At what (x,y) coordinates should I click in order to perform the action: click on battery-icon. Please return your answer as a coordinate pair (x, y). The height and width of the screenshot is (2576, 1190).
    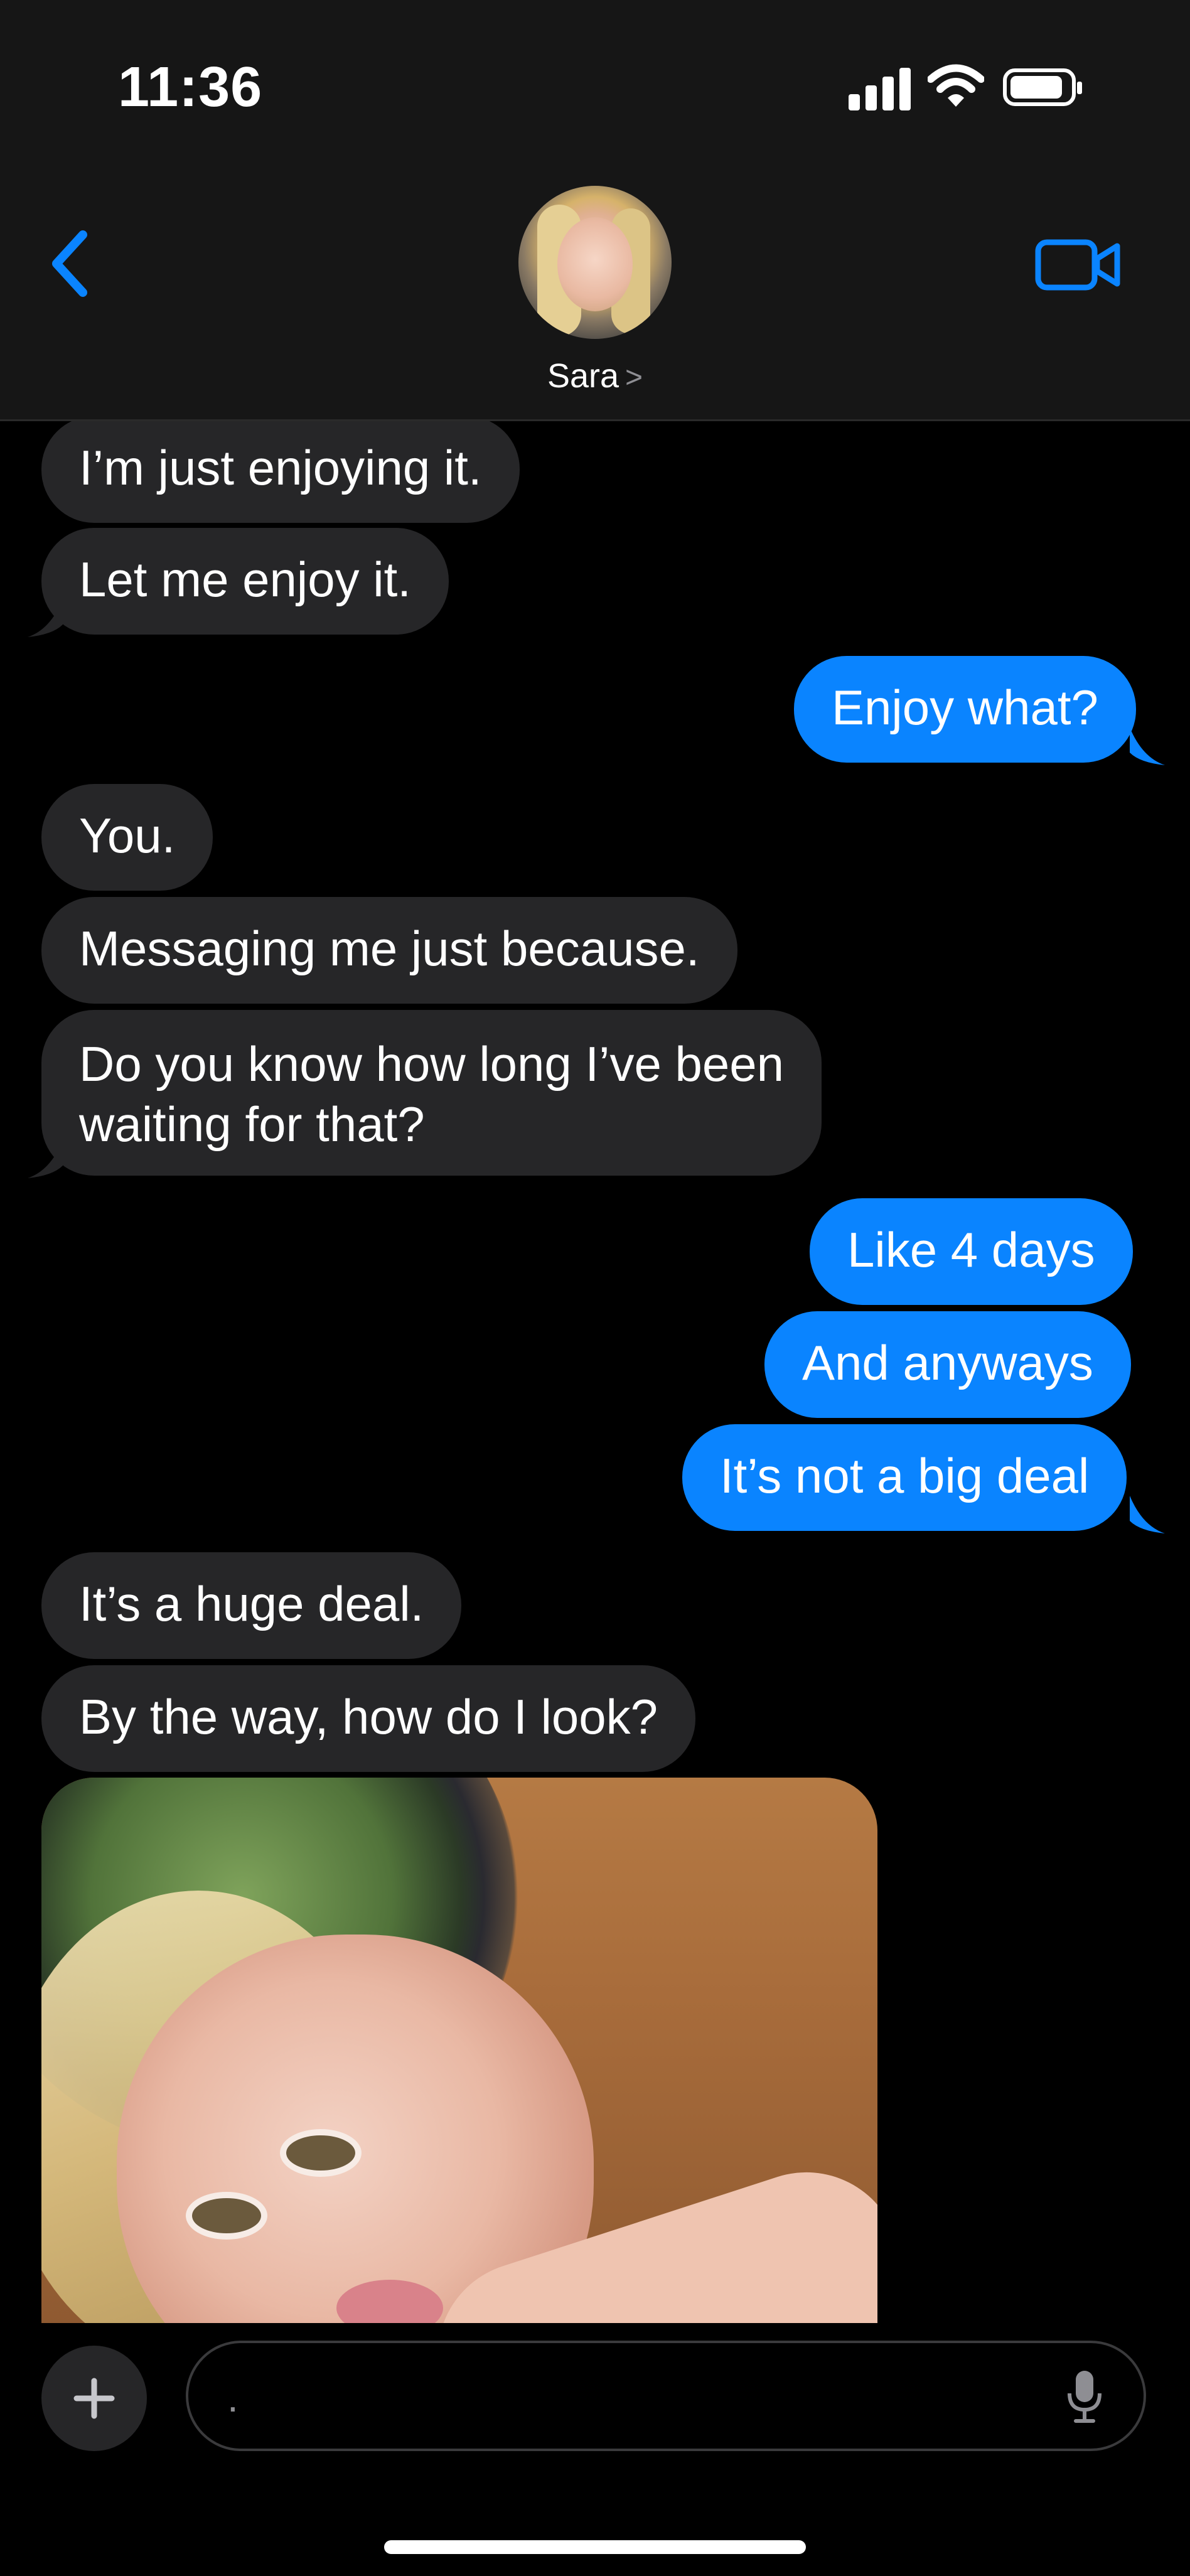
    Looking at the image, I should click on (1042, 87).